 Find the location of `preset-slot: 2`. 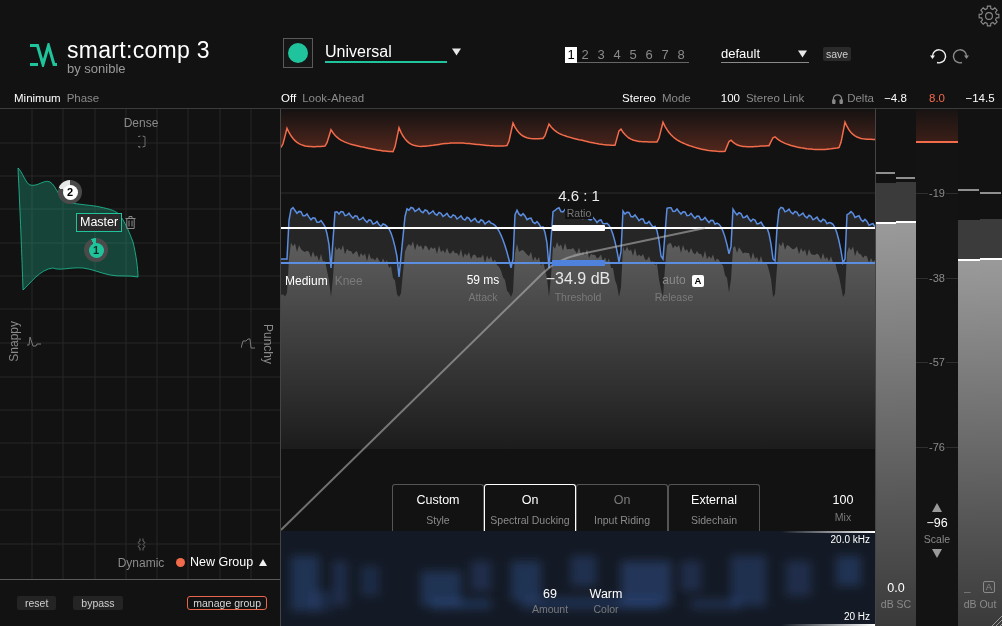

preset-slot: 2 is located at coordinates (585, 55).